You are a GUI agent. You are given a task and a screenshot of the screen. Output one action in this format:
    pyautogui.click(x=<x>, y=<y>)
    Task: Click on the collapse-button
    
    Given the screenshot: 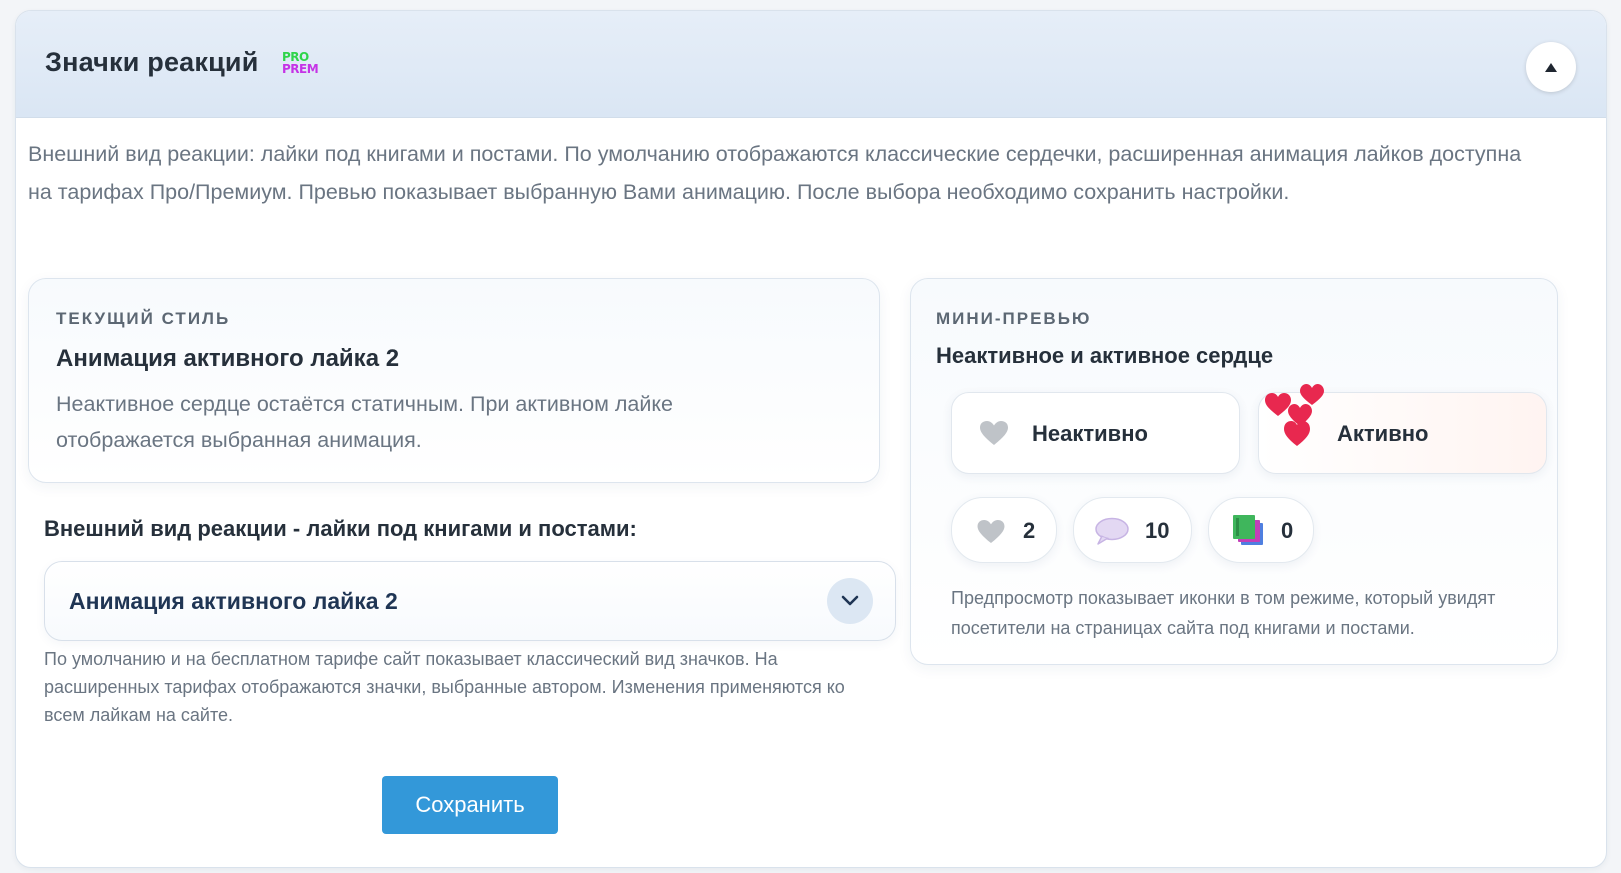 What is the action you would take?
    pyautogui.click(x=1551, y=67)
    